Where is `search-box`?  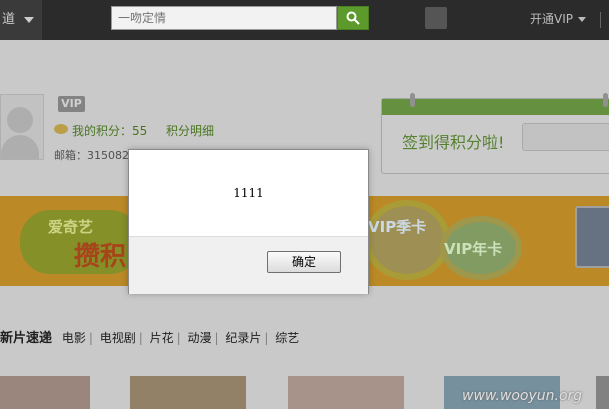 search-box is located at coordinates (224, 18).